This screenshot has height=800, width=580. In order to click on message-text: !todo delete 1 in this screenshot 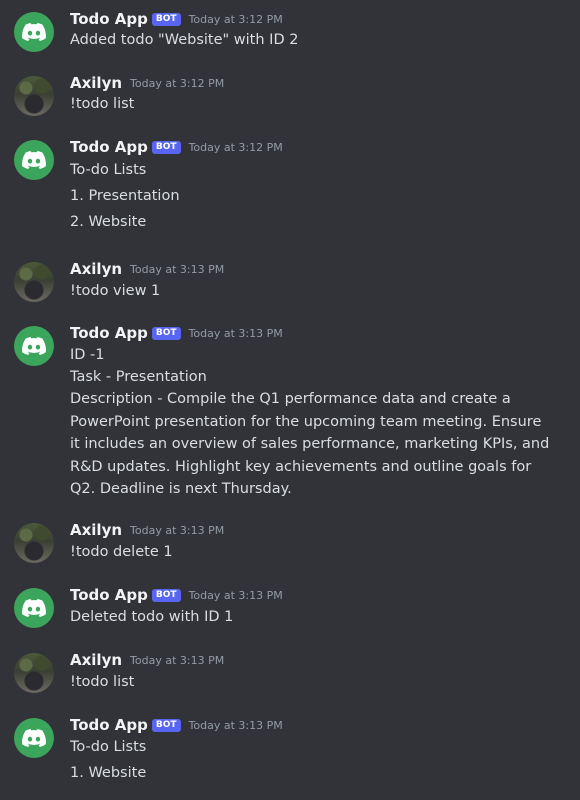, I will do `click(121, 552)`.